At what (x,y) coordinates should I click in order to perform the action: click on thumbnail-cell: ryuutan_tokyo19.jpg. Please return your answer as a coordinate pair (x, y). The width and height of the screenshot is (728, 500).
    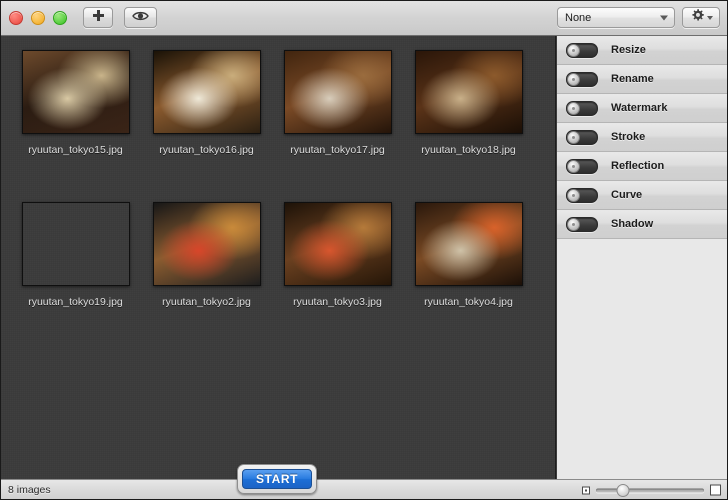
    Looking at the image, I should click on (75, 254).